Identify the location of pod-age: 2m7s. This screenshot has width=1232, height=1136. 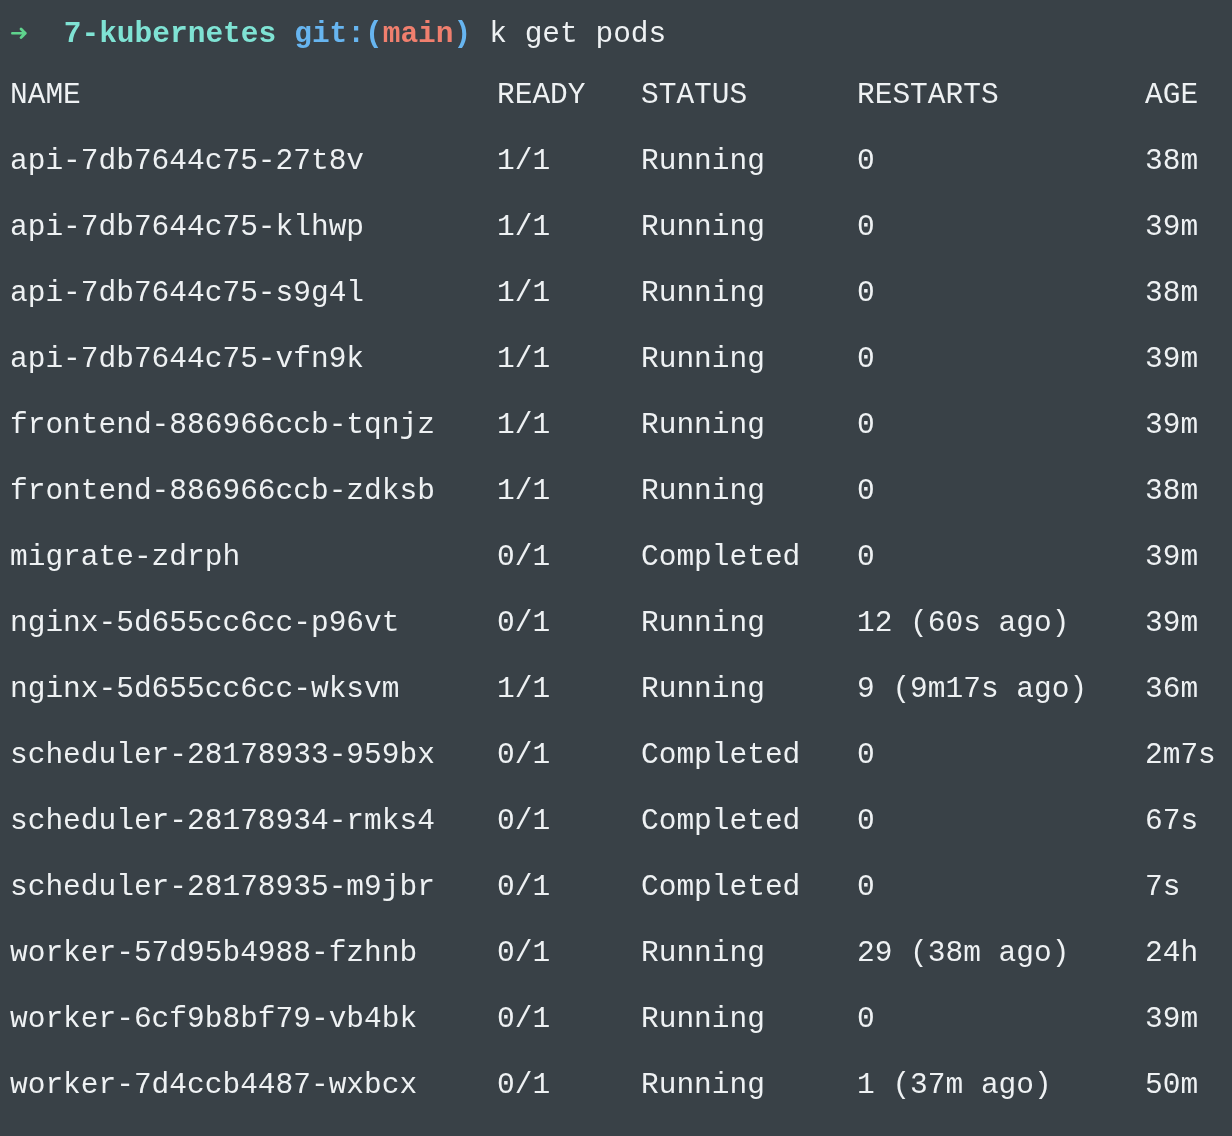
(1181, 755).